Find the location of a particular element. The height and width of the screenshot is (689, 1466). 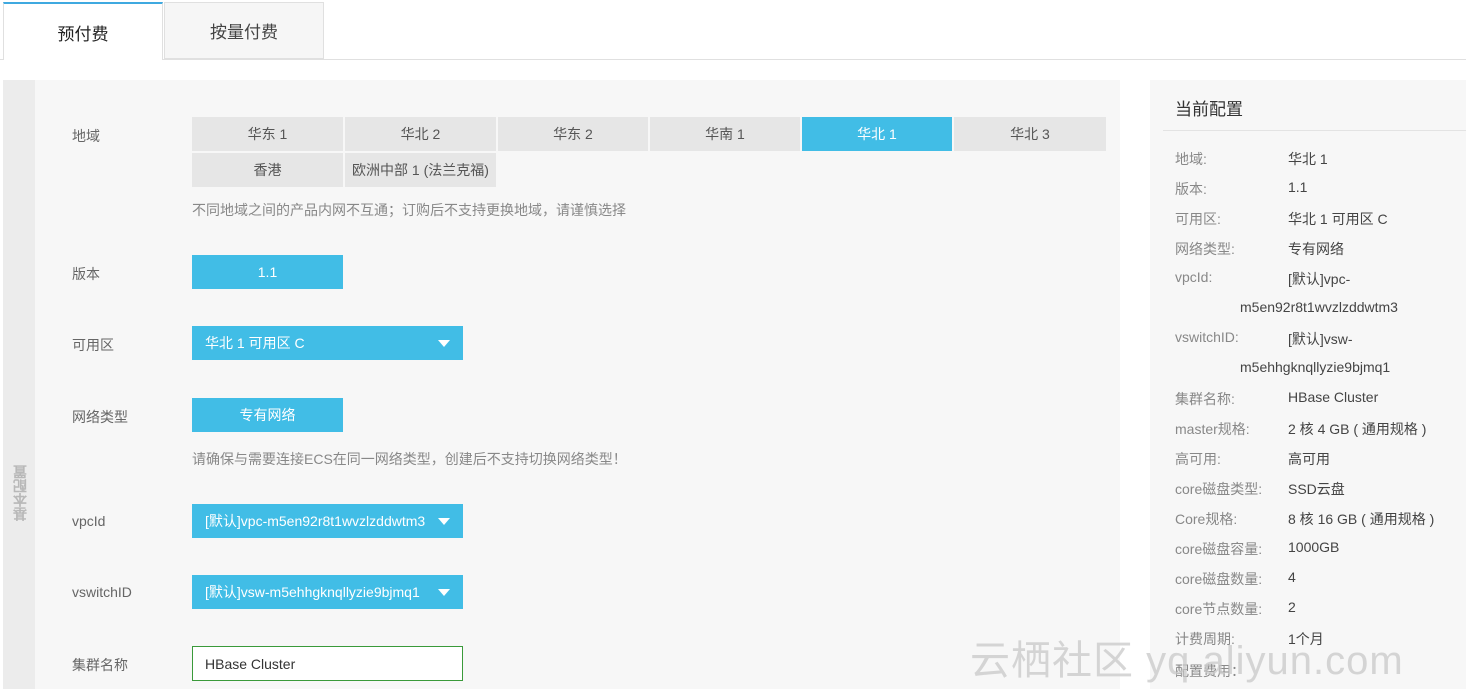

summary-value-core-disk-count: 4 is located at coordinates (1292, 577).